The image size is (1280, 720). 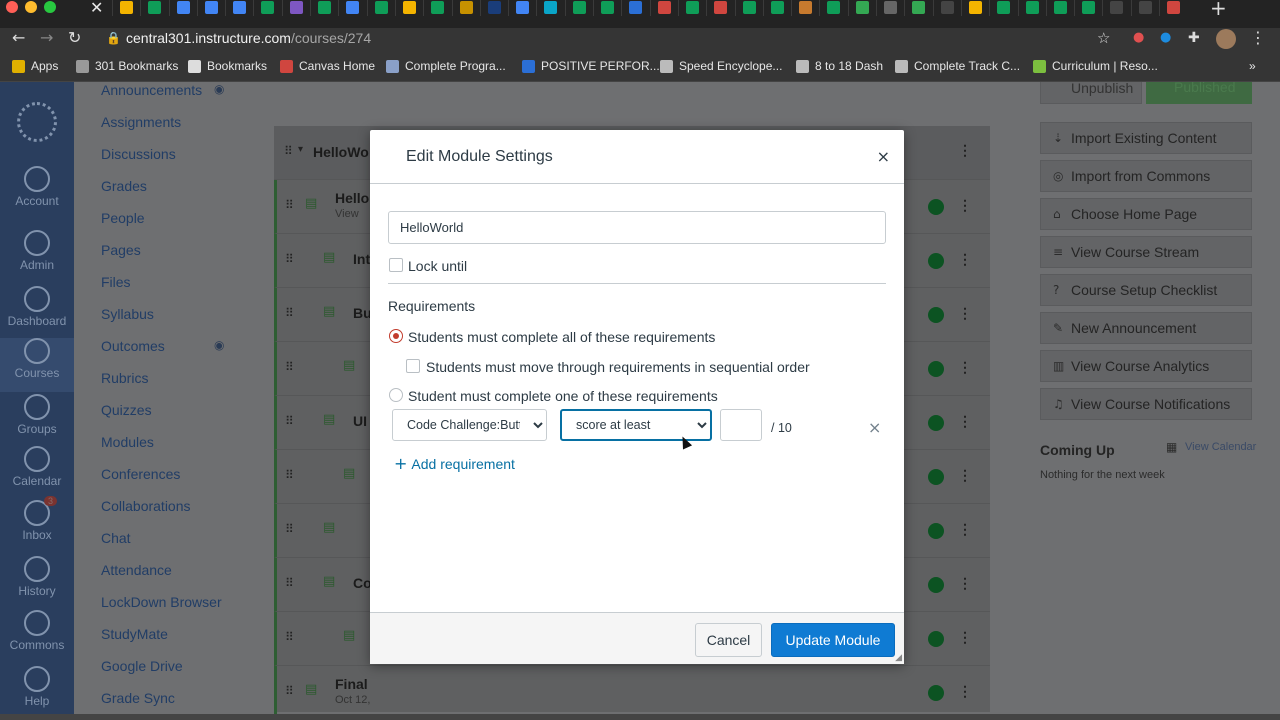 What do you see at coordinates (138, 698) in the screenshot?
I see `course-nav-grade-sync: Grade Sync` at bounding box center [138, 698].